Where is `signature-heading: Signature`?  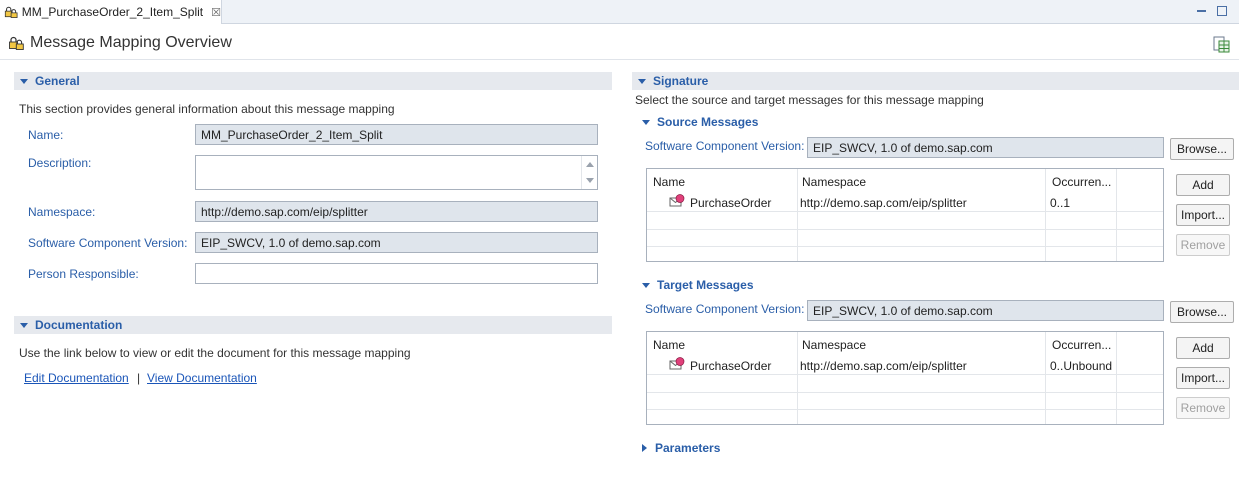
signature-heading: Signature is located at coordinates (681, 81).